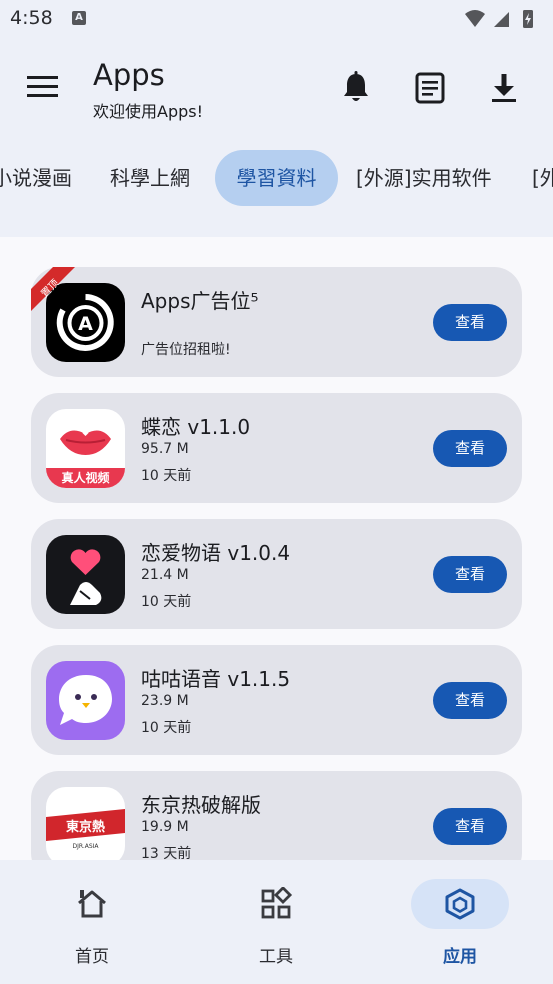  I want to click on tab-external-utilities: [外源]实用软件, so click(424, 178).